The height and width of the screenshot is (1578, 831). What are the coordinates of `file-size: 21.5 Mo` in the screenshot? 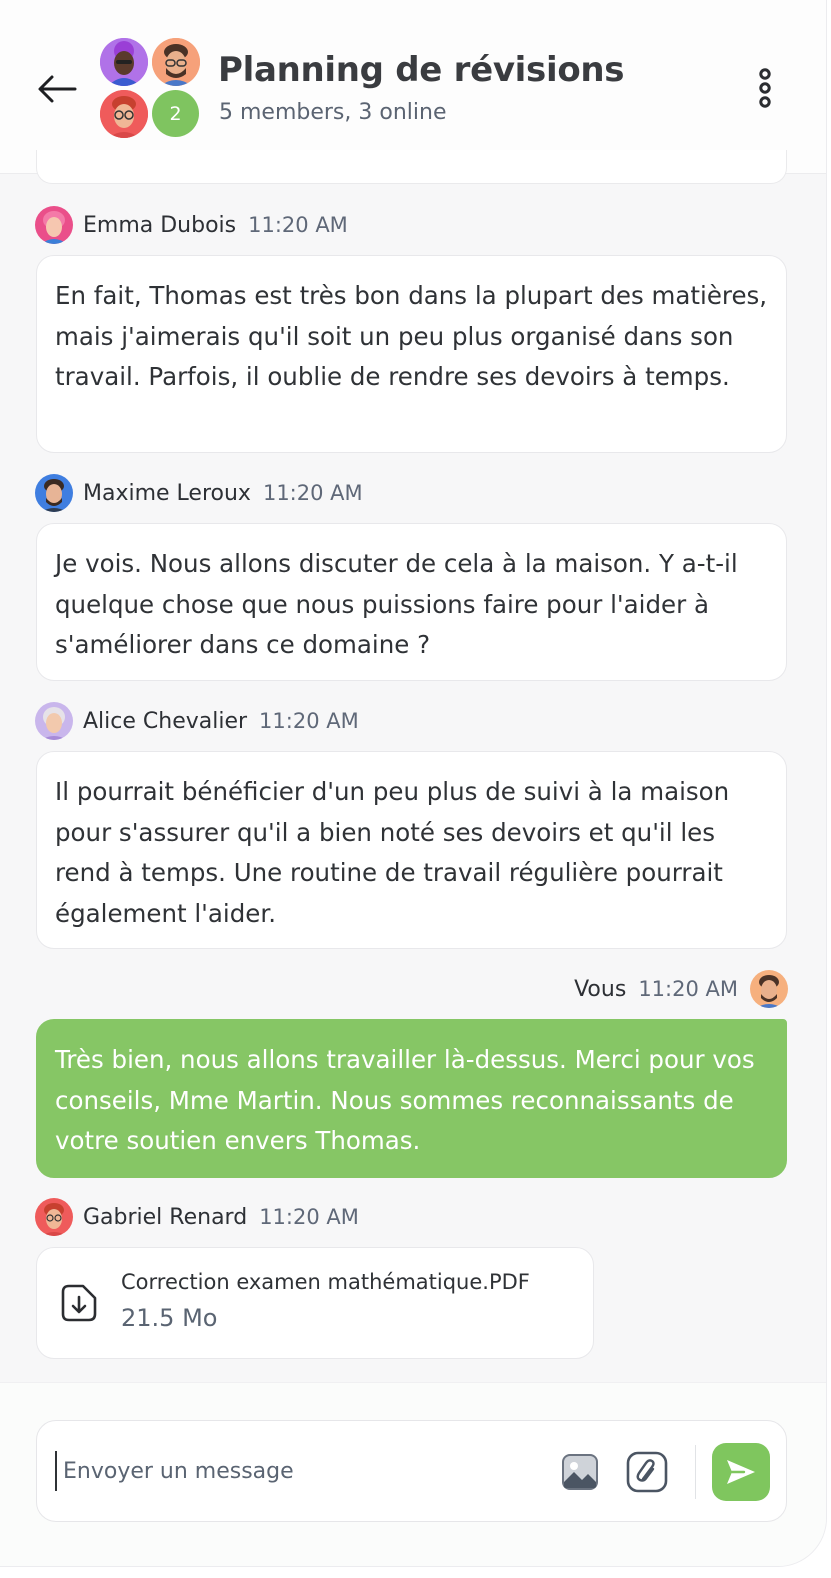 It's located at (169, 1318).